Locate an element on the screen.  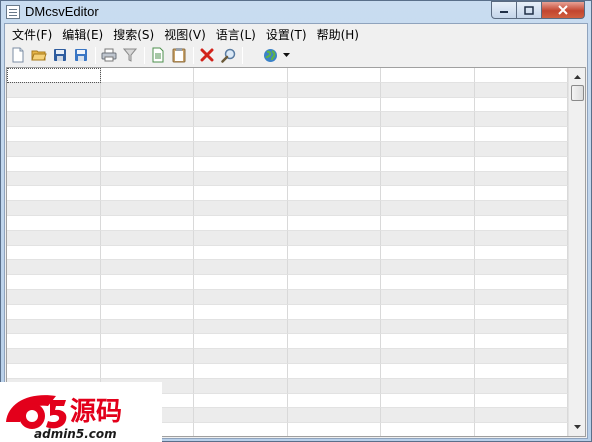
filter-button is located at coordinates (130, 55).